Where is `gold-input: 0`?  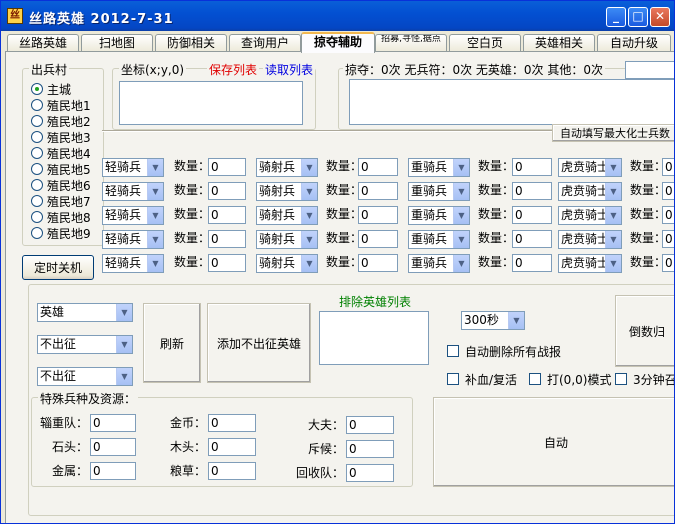 gold-input: 0 is located at coordinates (232, 423).